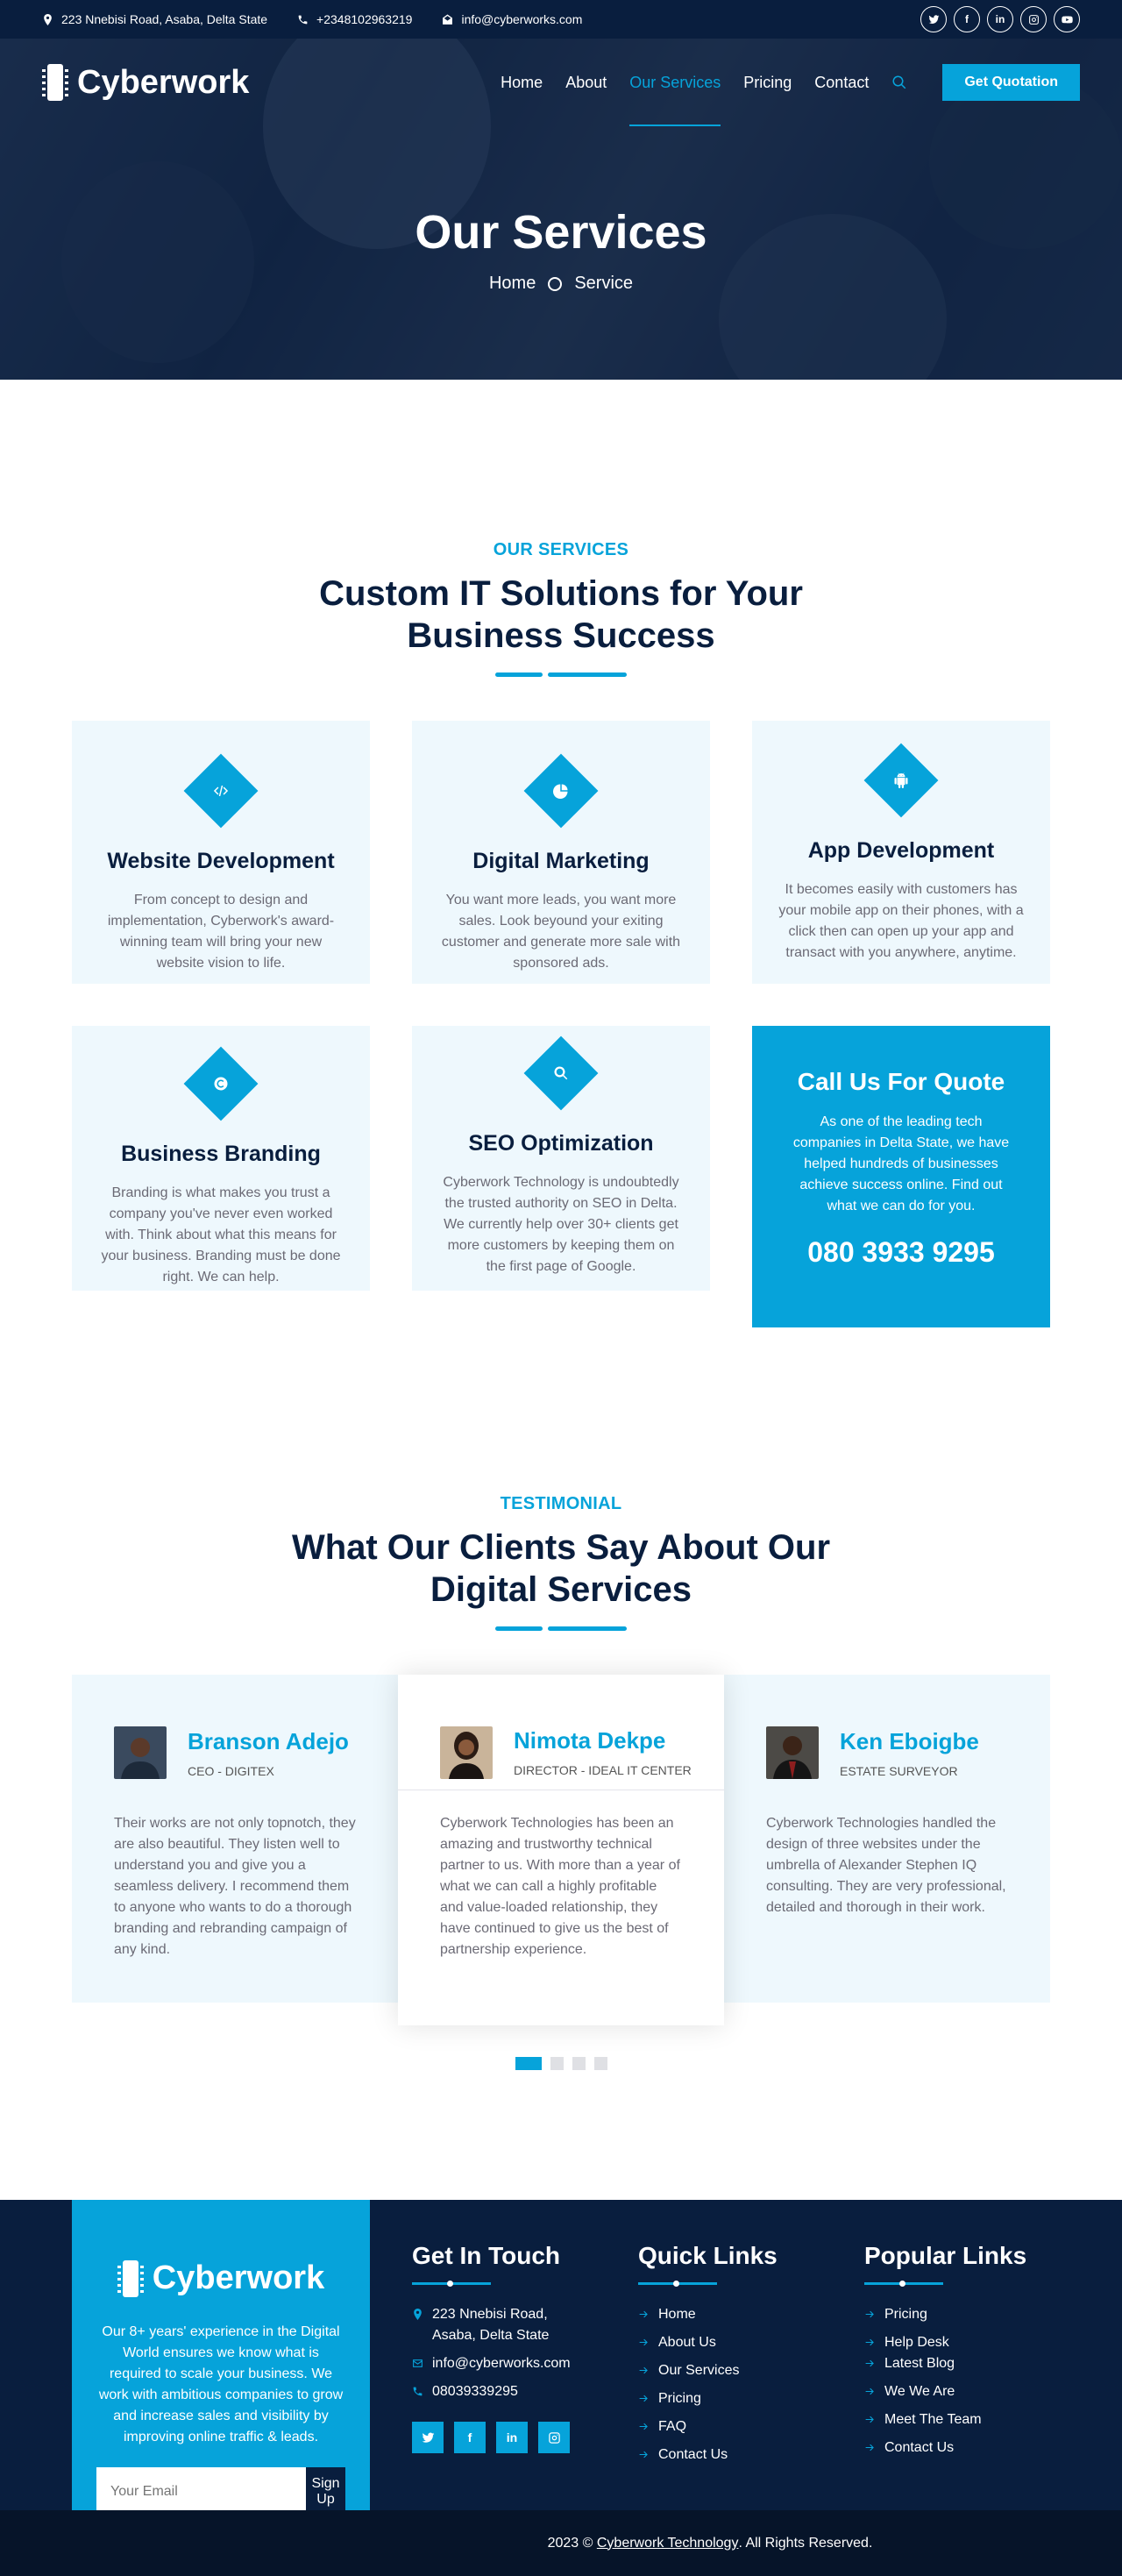 The width and height of the screenshot is (1122, 2576). I want to click on footer-email: info@cyberworks.com, so click(525, 2363).